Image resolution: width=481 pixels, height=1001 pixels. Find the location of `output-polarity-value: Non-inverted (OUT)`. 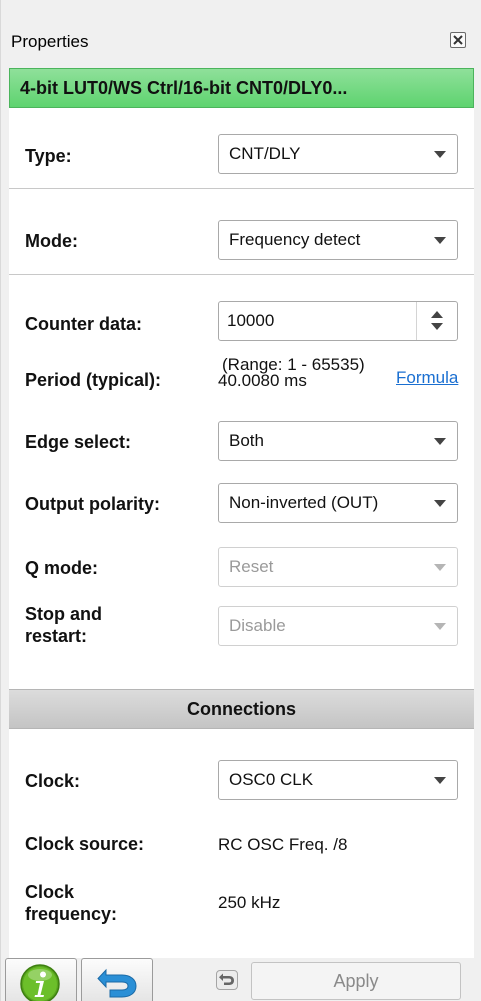

output-polarity-value: Non-inverted (OUT) is located at coordinates (304, 502).